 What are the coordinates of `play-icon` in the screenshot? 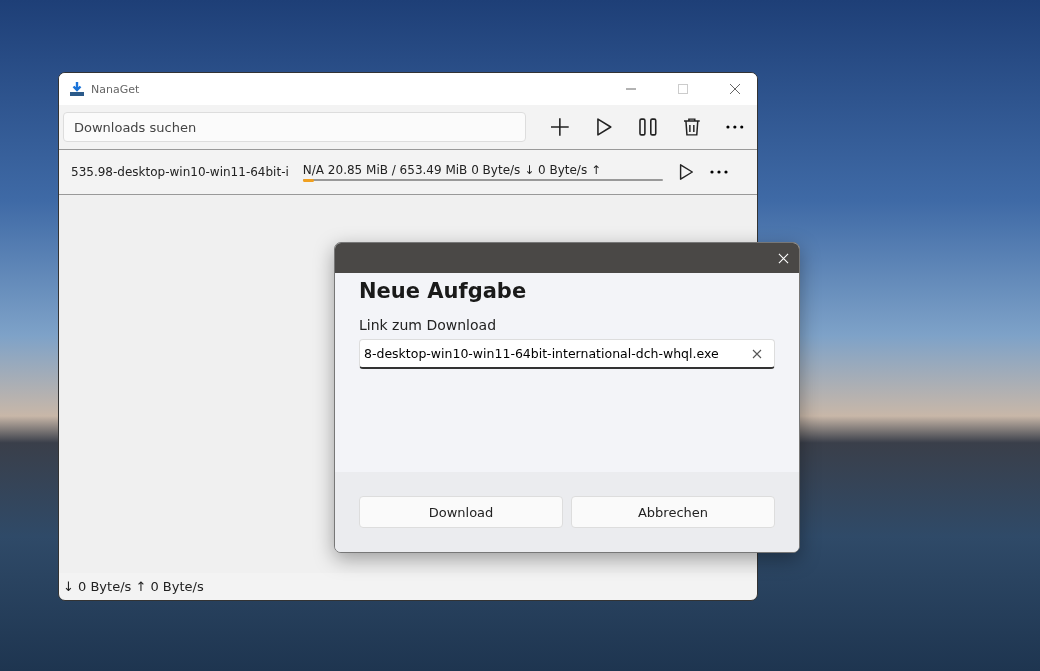 It's located at (604, 127).